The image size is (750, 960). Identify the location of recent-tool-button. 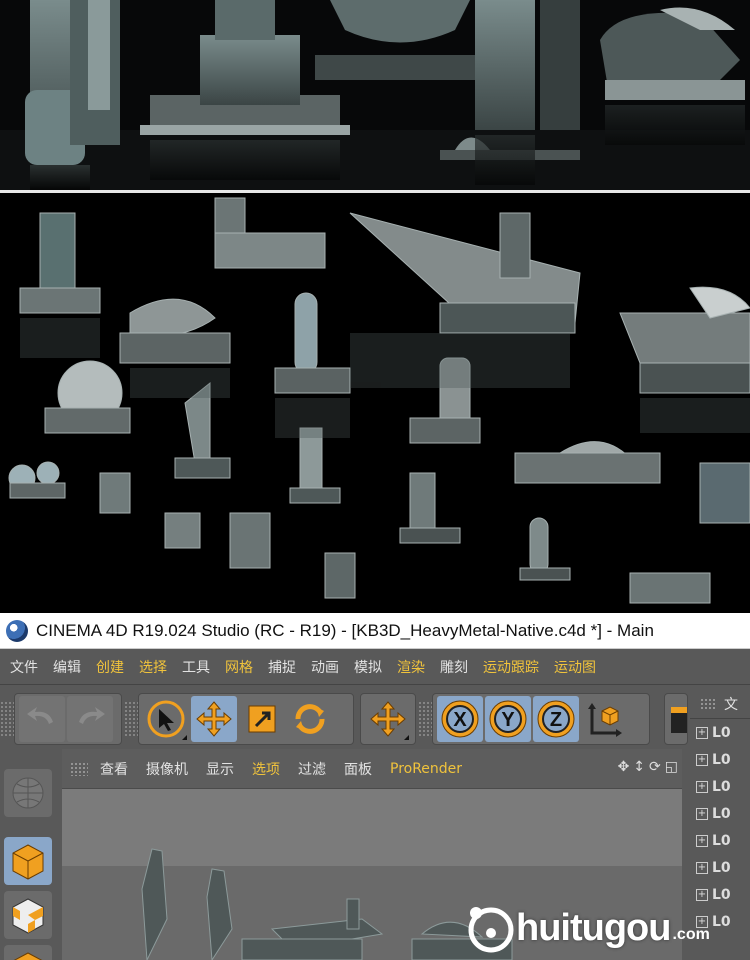
(388, 719).